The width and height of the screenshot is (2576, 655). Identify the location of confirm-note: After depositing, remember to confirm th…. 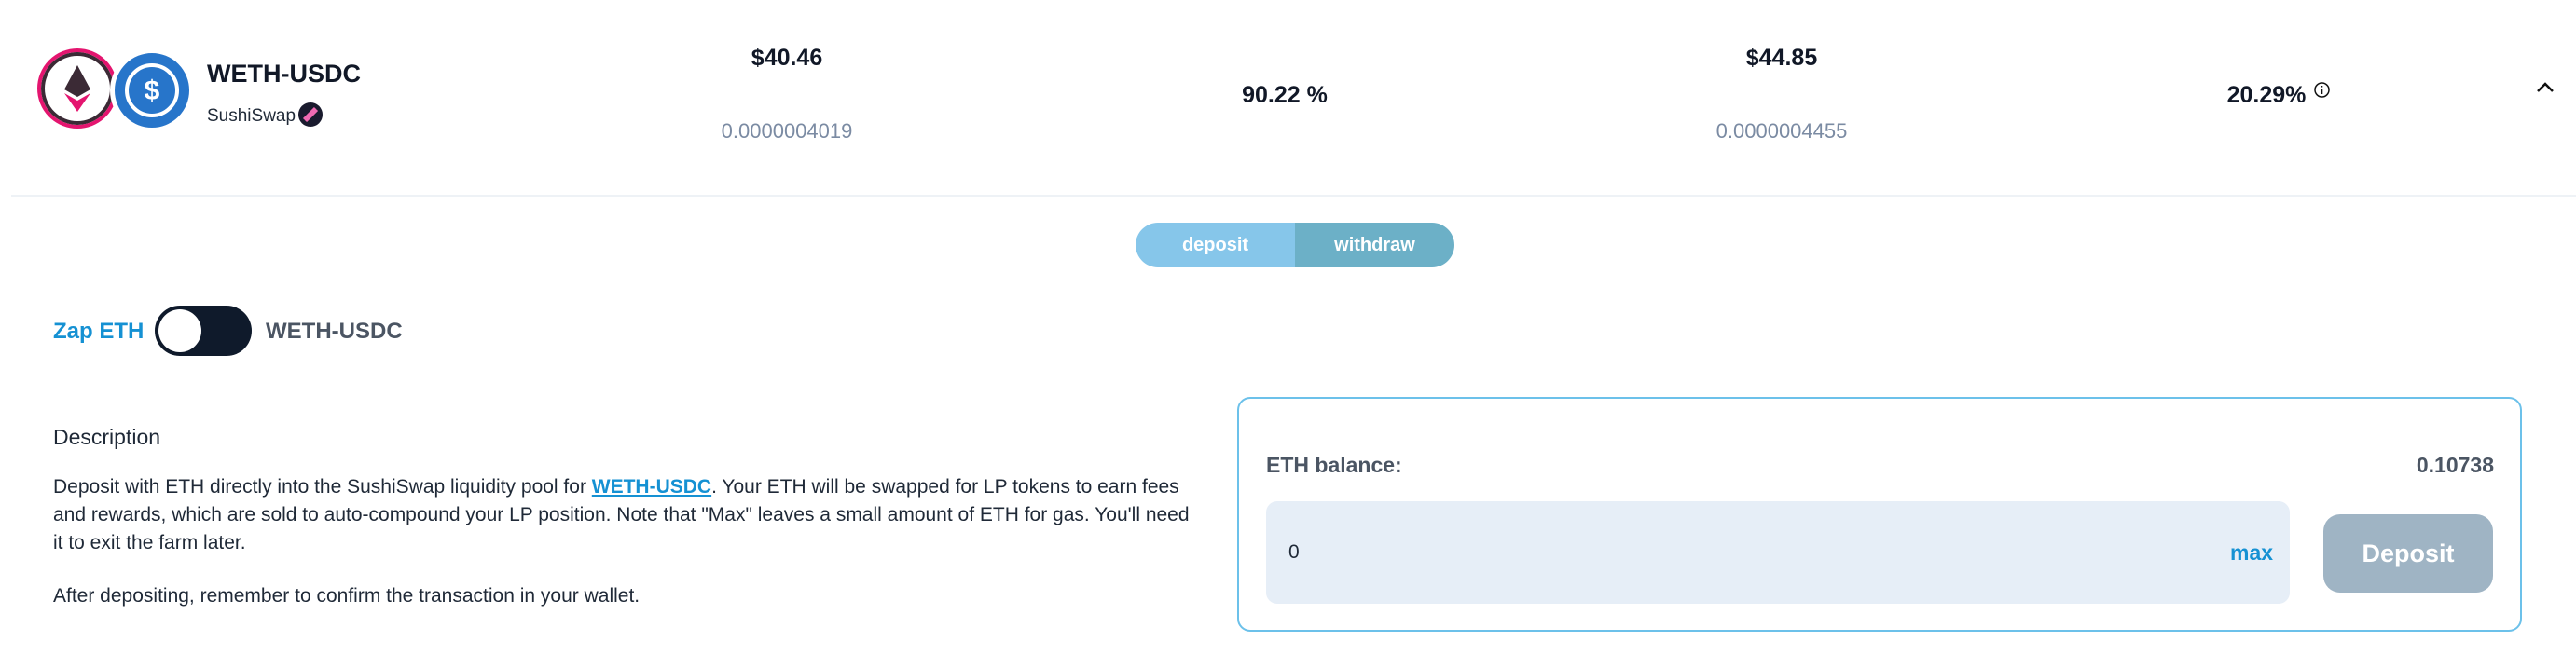
(347, 596).